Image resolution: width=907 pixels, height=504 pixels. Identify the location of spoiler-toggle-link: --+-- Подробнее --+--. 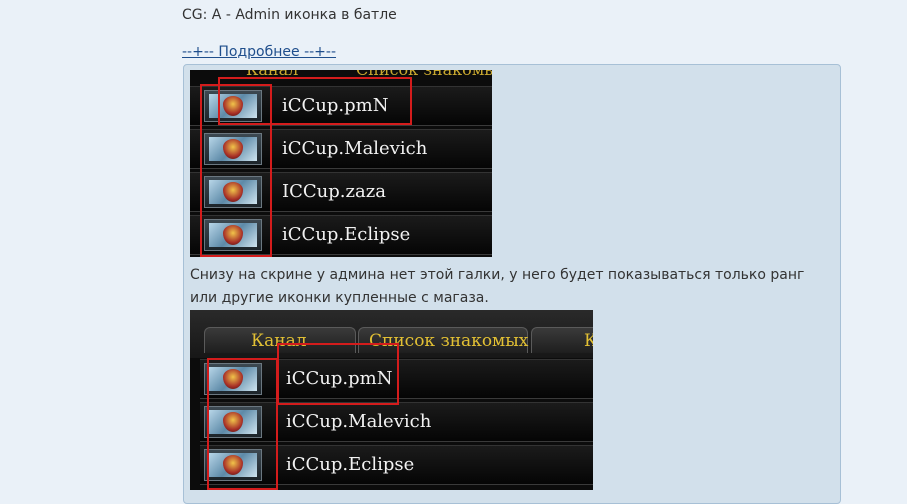
(259, 52).